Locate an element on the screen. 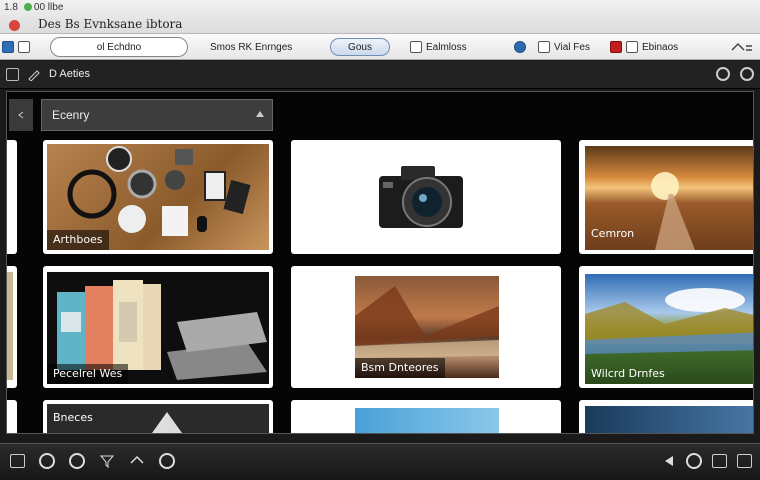 This screenshot has height=480, width=760. sidebar-icon is located at coordinates (17, 461).